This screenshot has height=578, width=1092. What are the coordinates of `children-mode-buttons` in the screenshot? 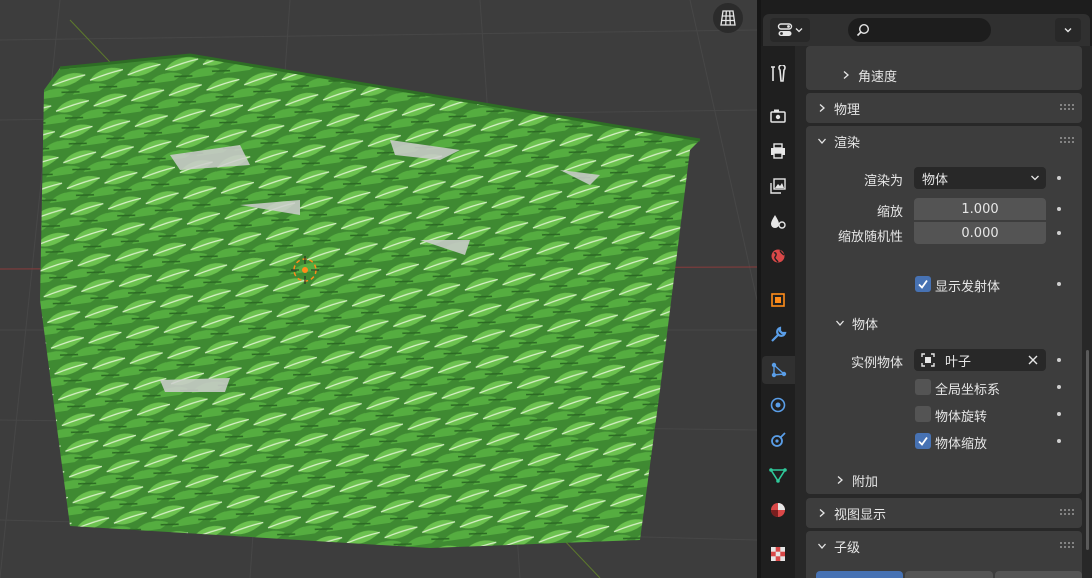 It's located at (949, 574).